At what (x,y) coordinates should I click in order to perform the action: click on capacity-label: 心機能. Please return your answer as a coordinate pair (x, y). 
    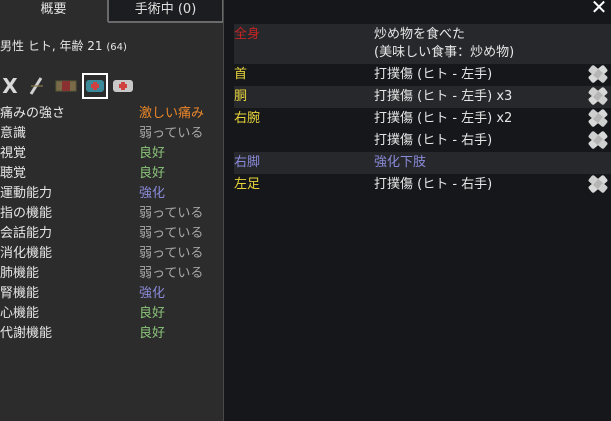
    Looking at the image, I should click on (20, 313).